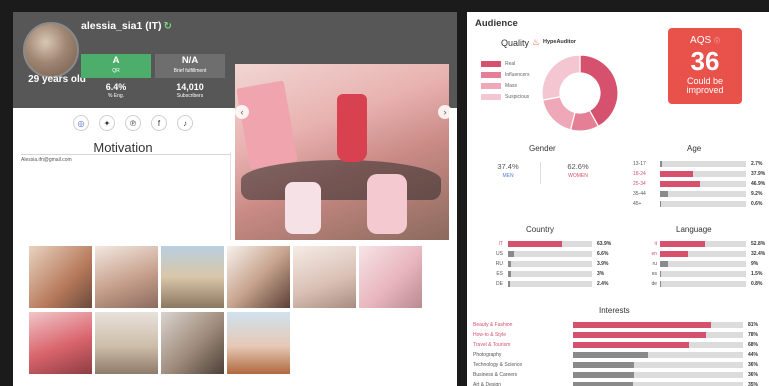  Describe the element at coordinates (51, 50) in the screenshot. I see `avatar` at that location.